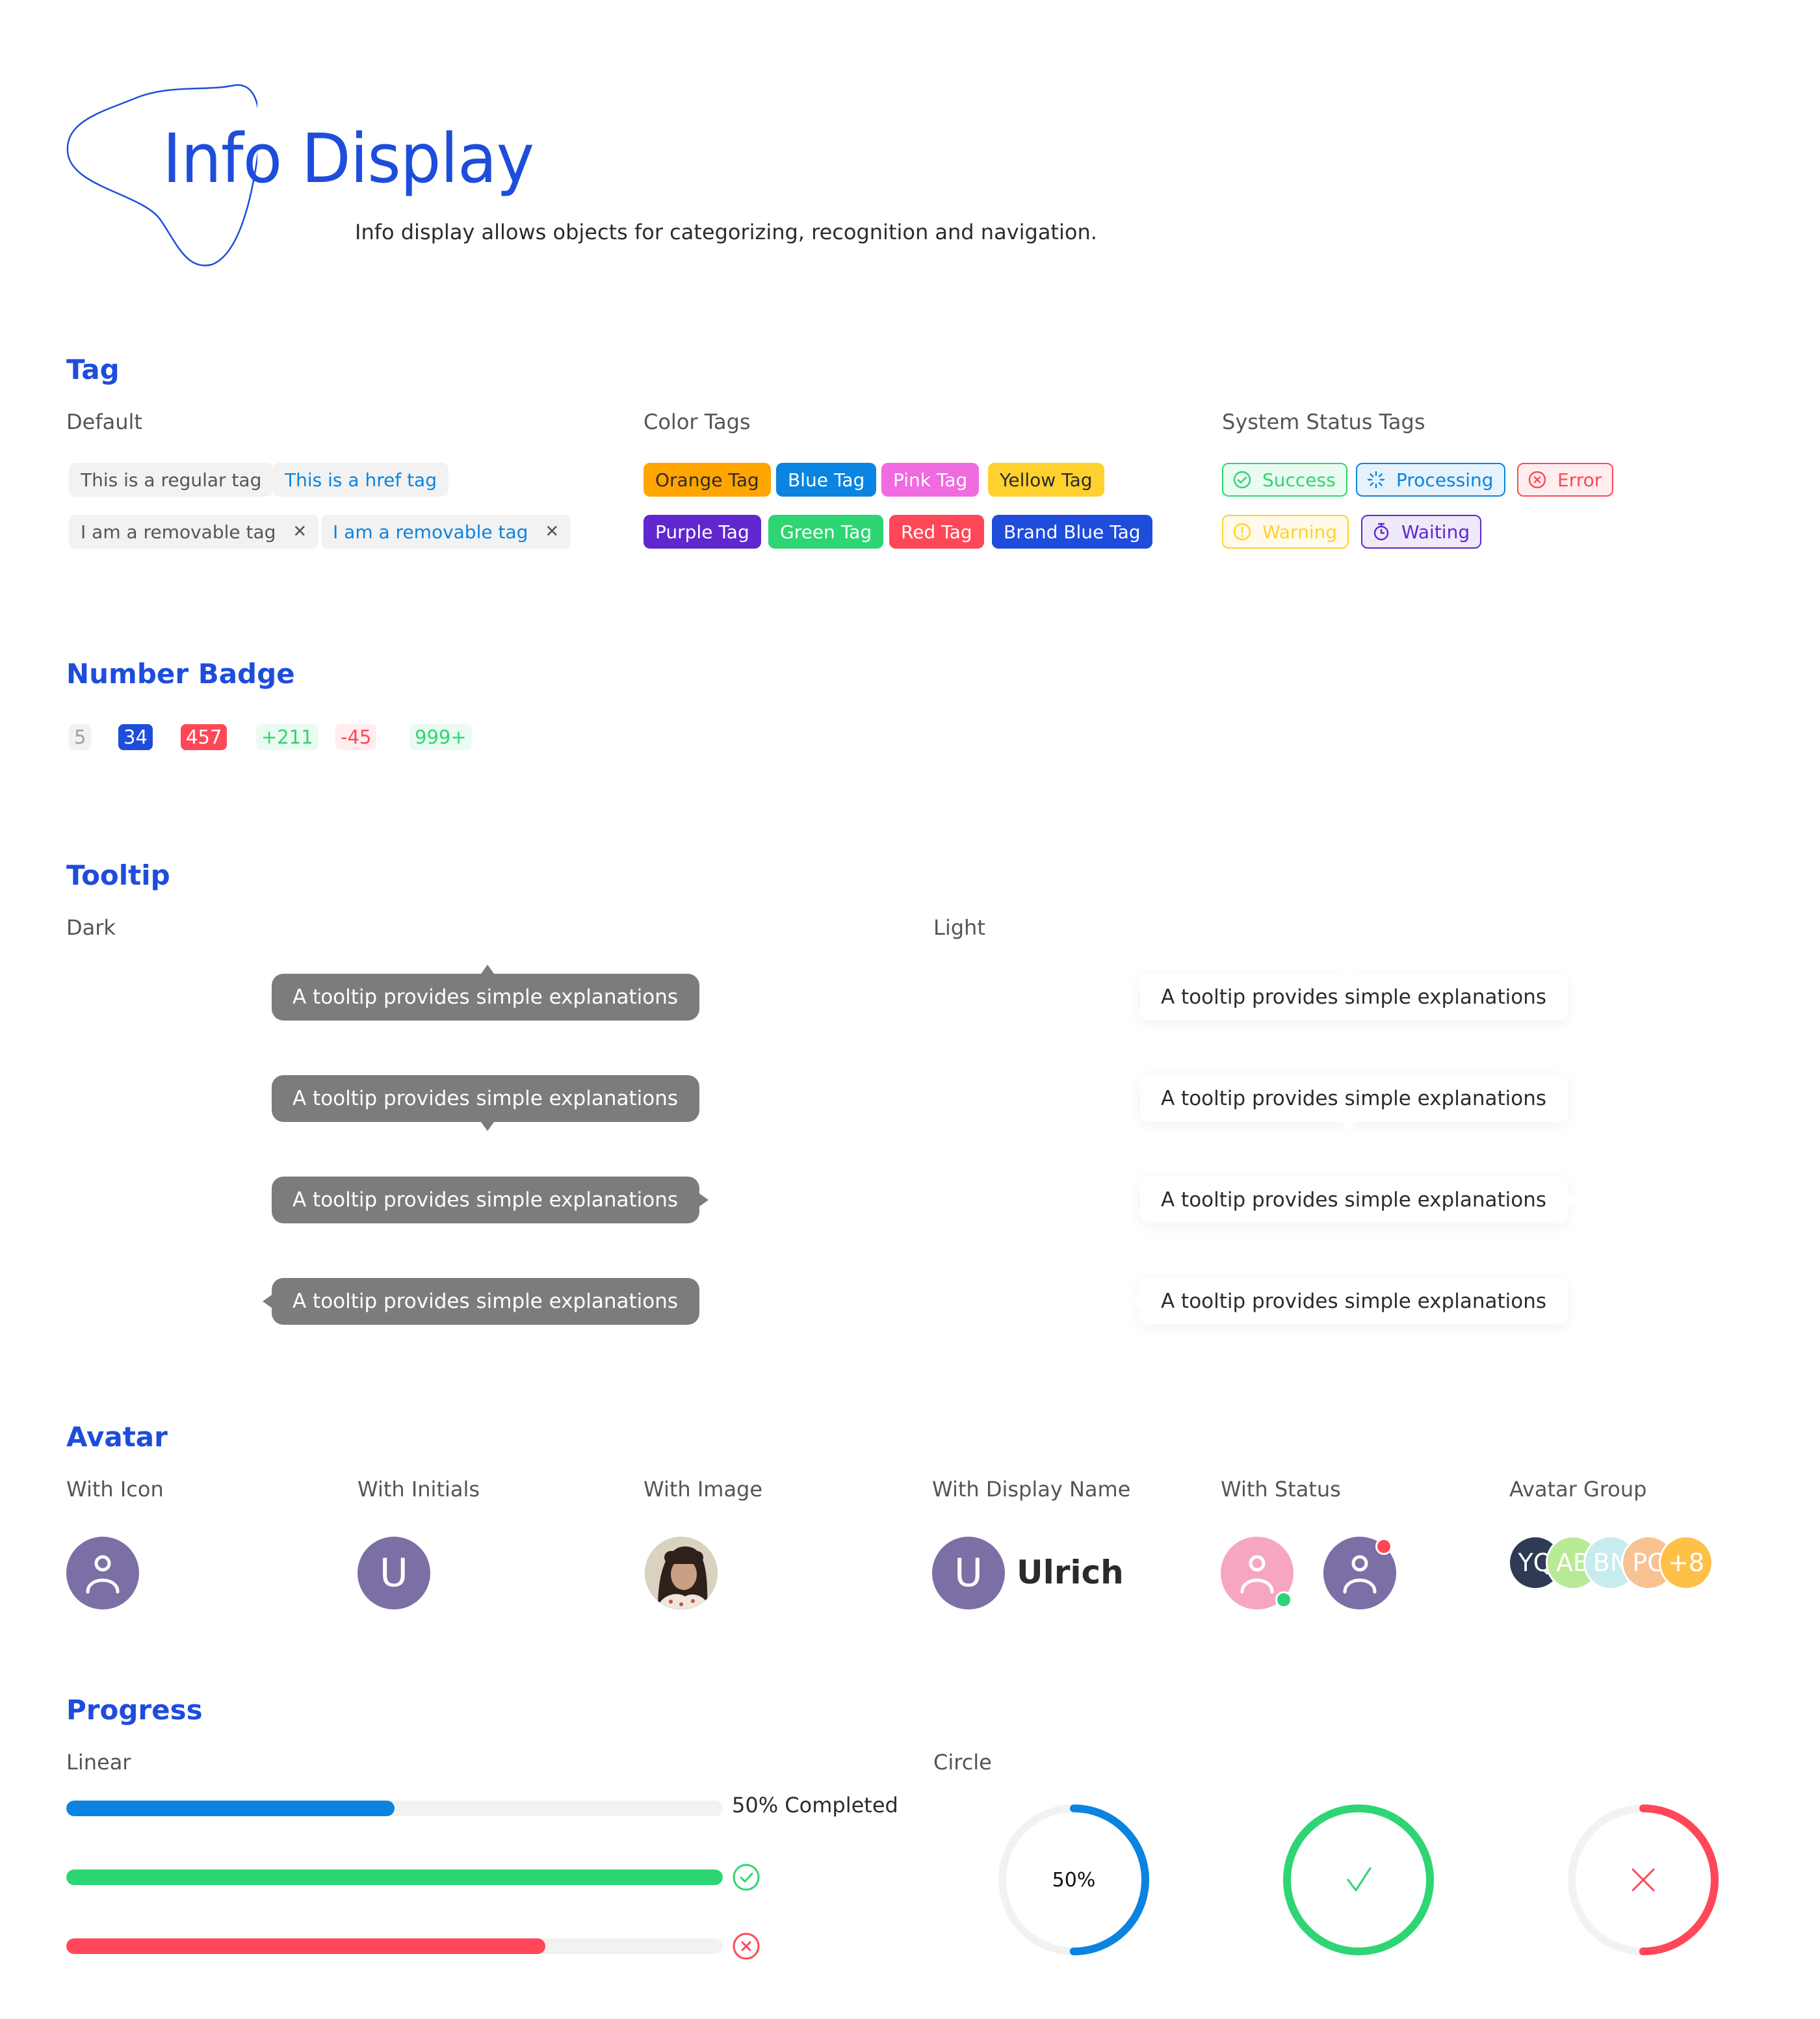 Image resolution: width=1820 pixels, height=2019 pixels. I want to click on tag-label: Blue Tag, so click(827, 480).